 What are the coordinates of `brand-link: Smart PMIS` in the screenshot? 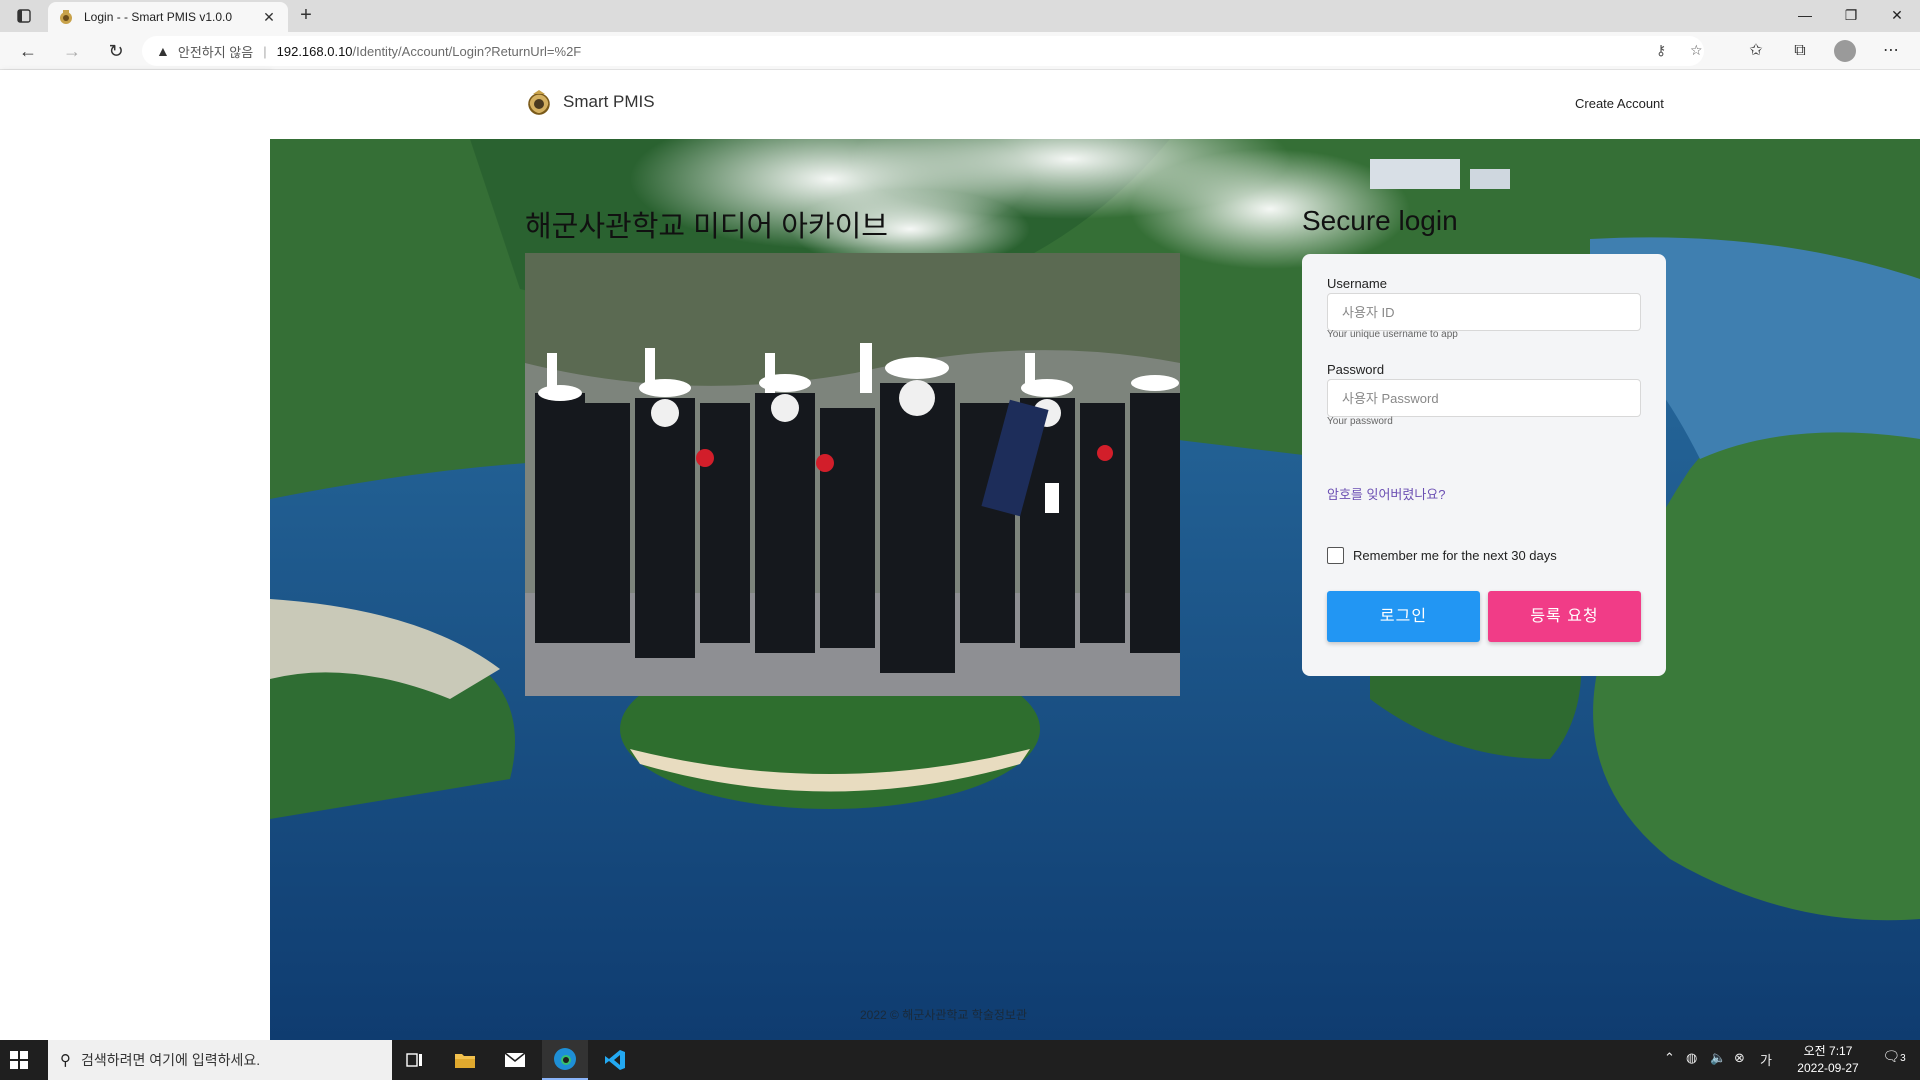 It's located at (590, 102).